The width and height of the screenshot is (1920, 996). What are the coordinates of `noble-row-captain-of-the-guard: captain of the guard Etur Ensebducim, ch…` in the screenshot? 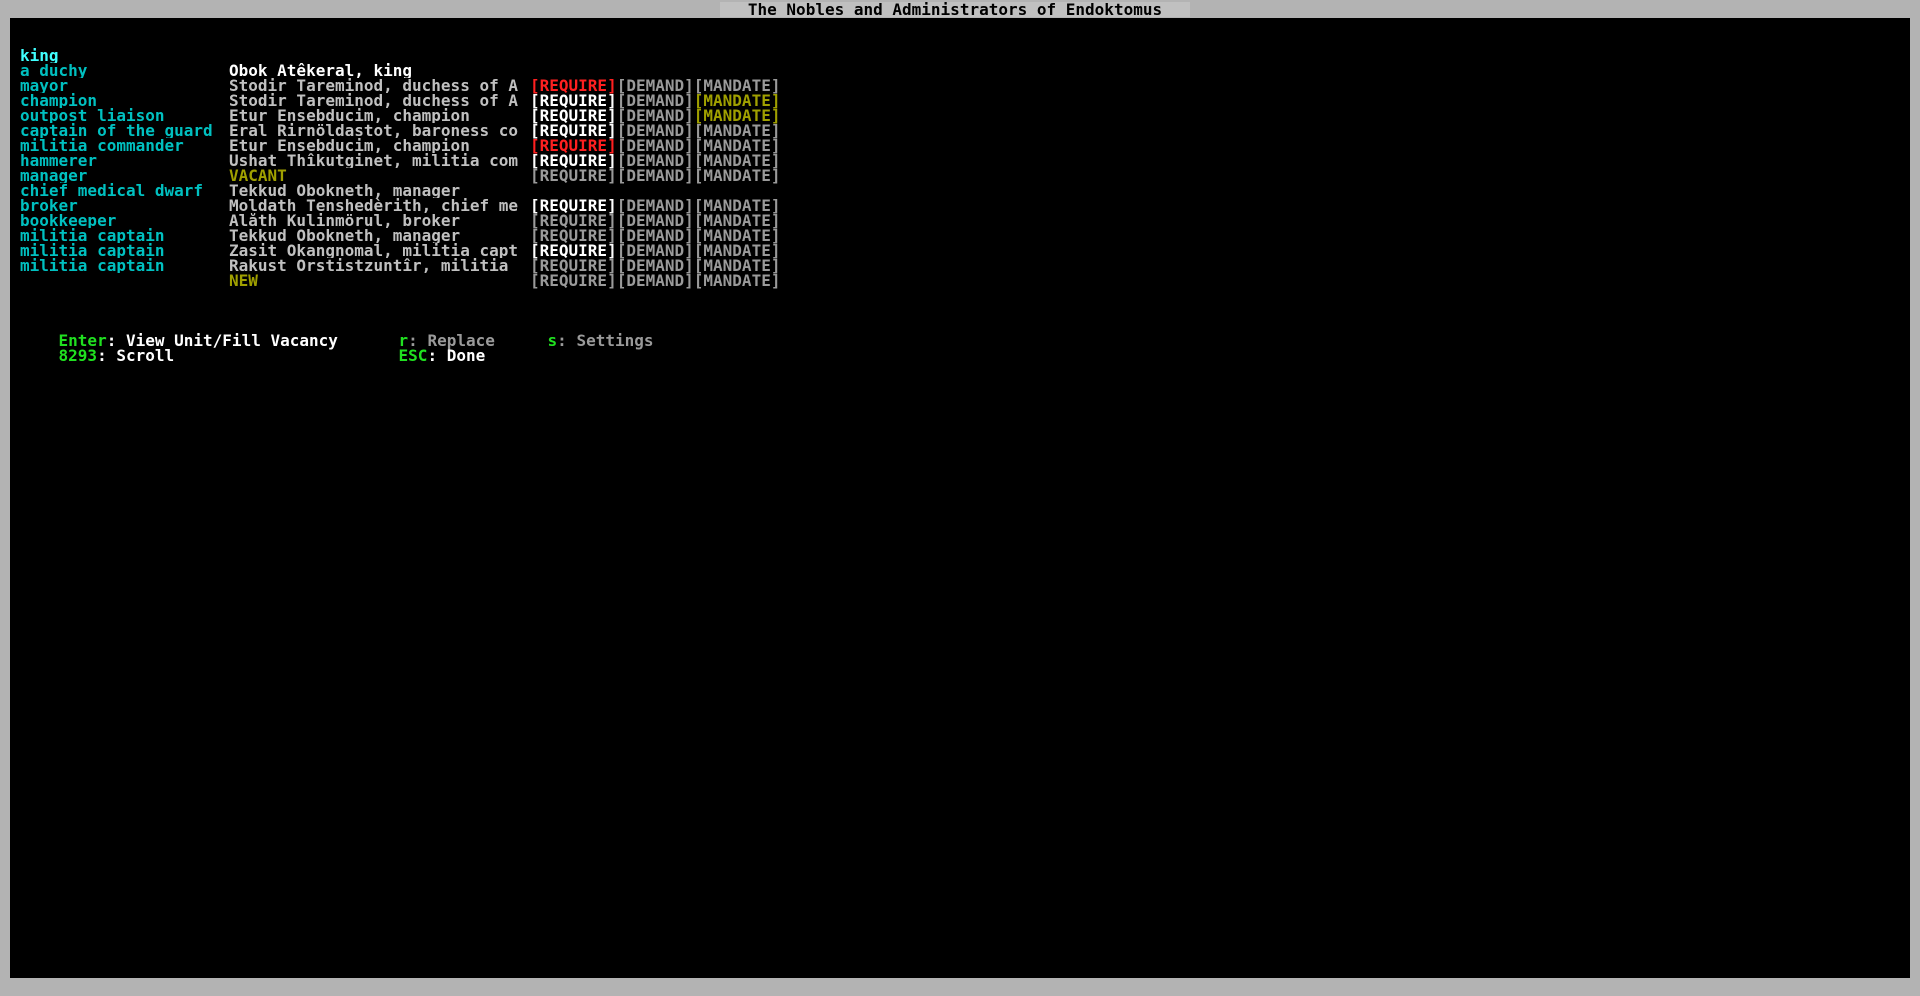 It's located at (390, 138).